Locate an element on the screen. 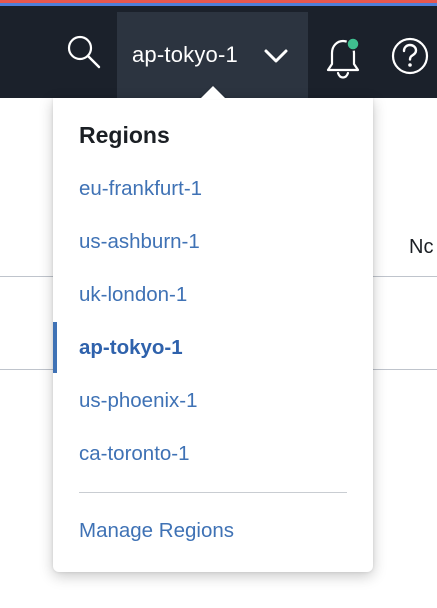 The image size is (437, 608). manage-regions-link: Manage Regions is located at coordinates (156, 531).